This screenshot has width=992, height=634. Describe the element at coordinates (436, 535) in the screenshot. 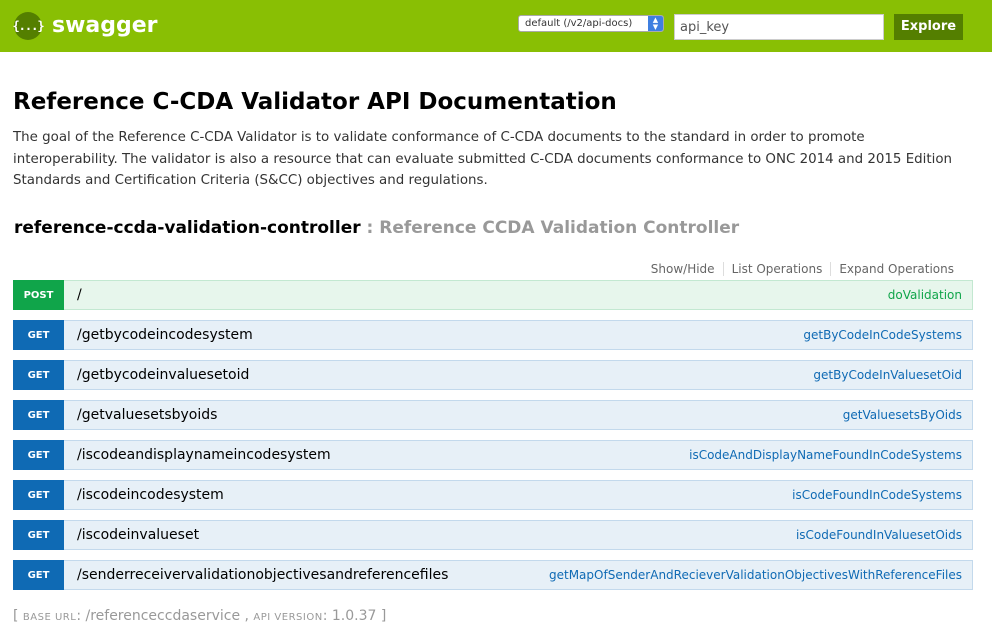

I see `operation-path: /iscodeinvalueset` at that location.